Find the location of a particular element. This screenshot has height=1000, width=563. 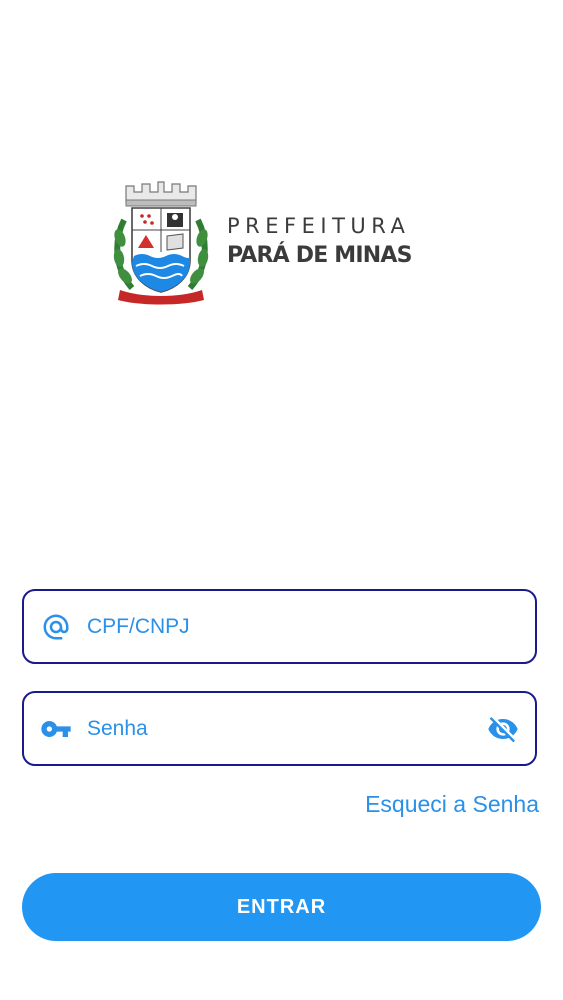

at-sign-icon is located at coordinates (56, 627).